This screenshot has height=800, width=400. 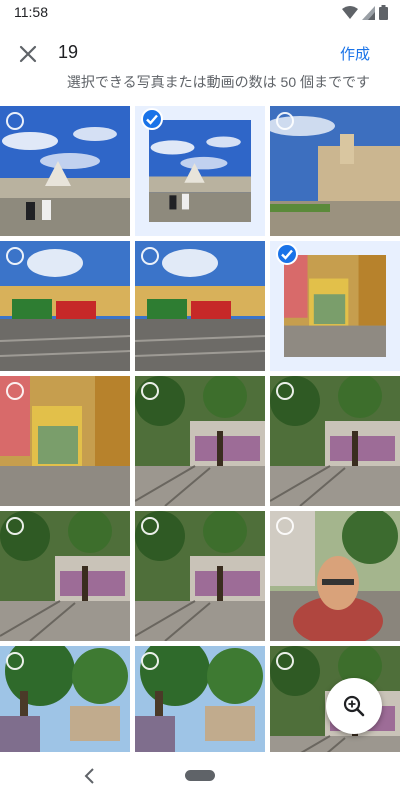 What do you see at coordinates (368, 12) in the screenshot?
I see `cellular-icon` at bounding box center [368, 12].